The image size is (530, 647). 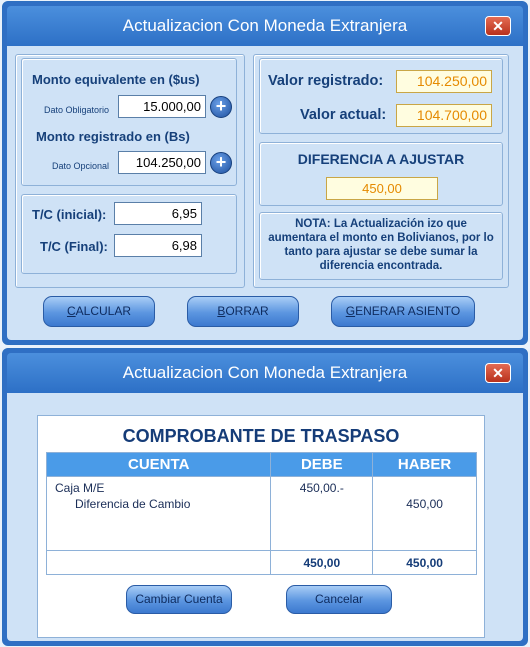 What do you see at coordinates (69, 214) in the screenshot?
I see `tc-inicial-label: T/C (inicial):` at bounding box center [69, 214].